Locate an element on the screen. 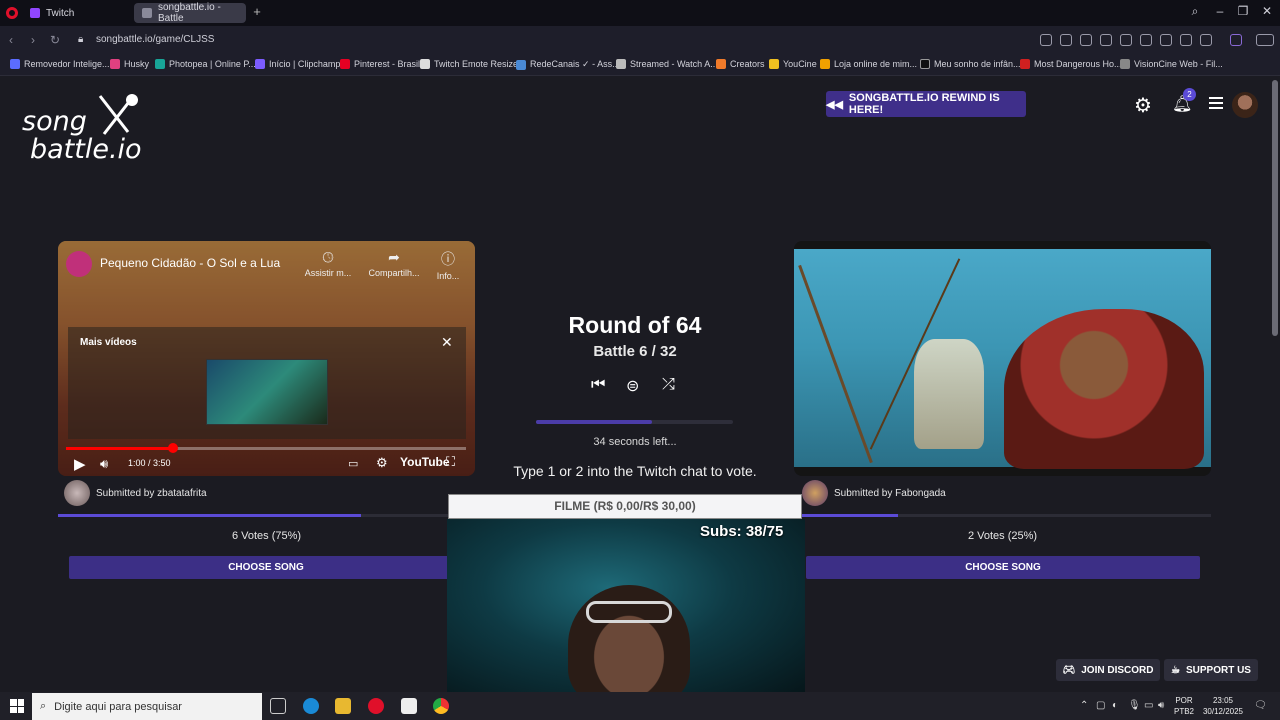 This screenshot has height=720, width=1280. channel-avatar is located at coordinates (79, 264).